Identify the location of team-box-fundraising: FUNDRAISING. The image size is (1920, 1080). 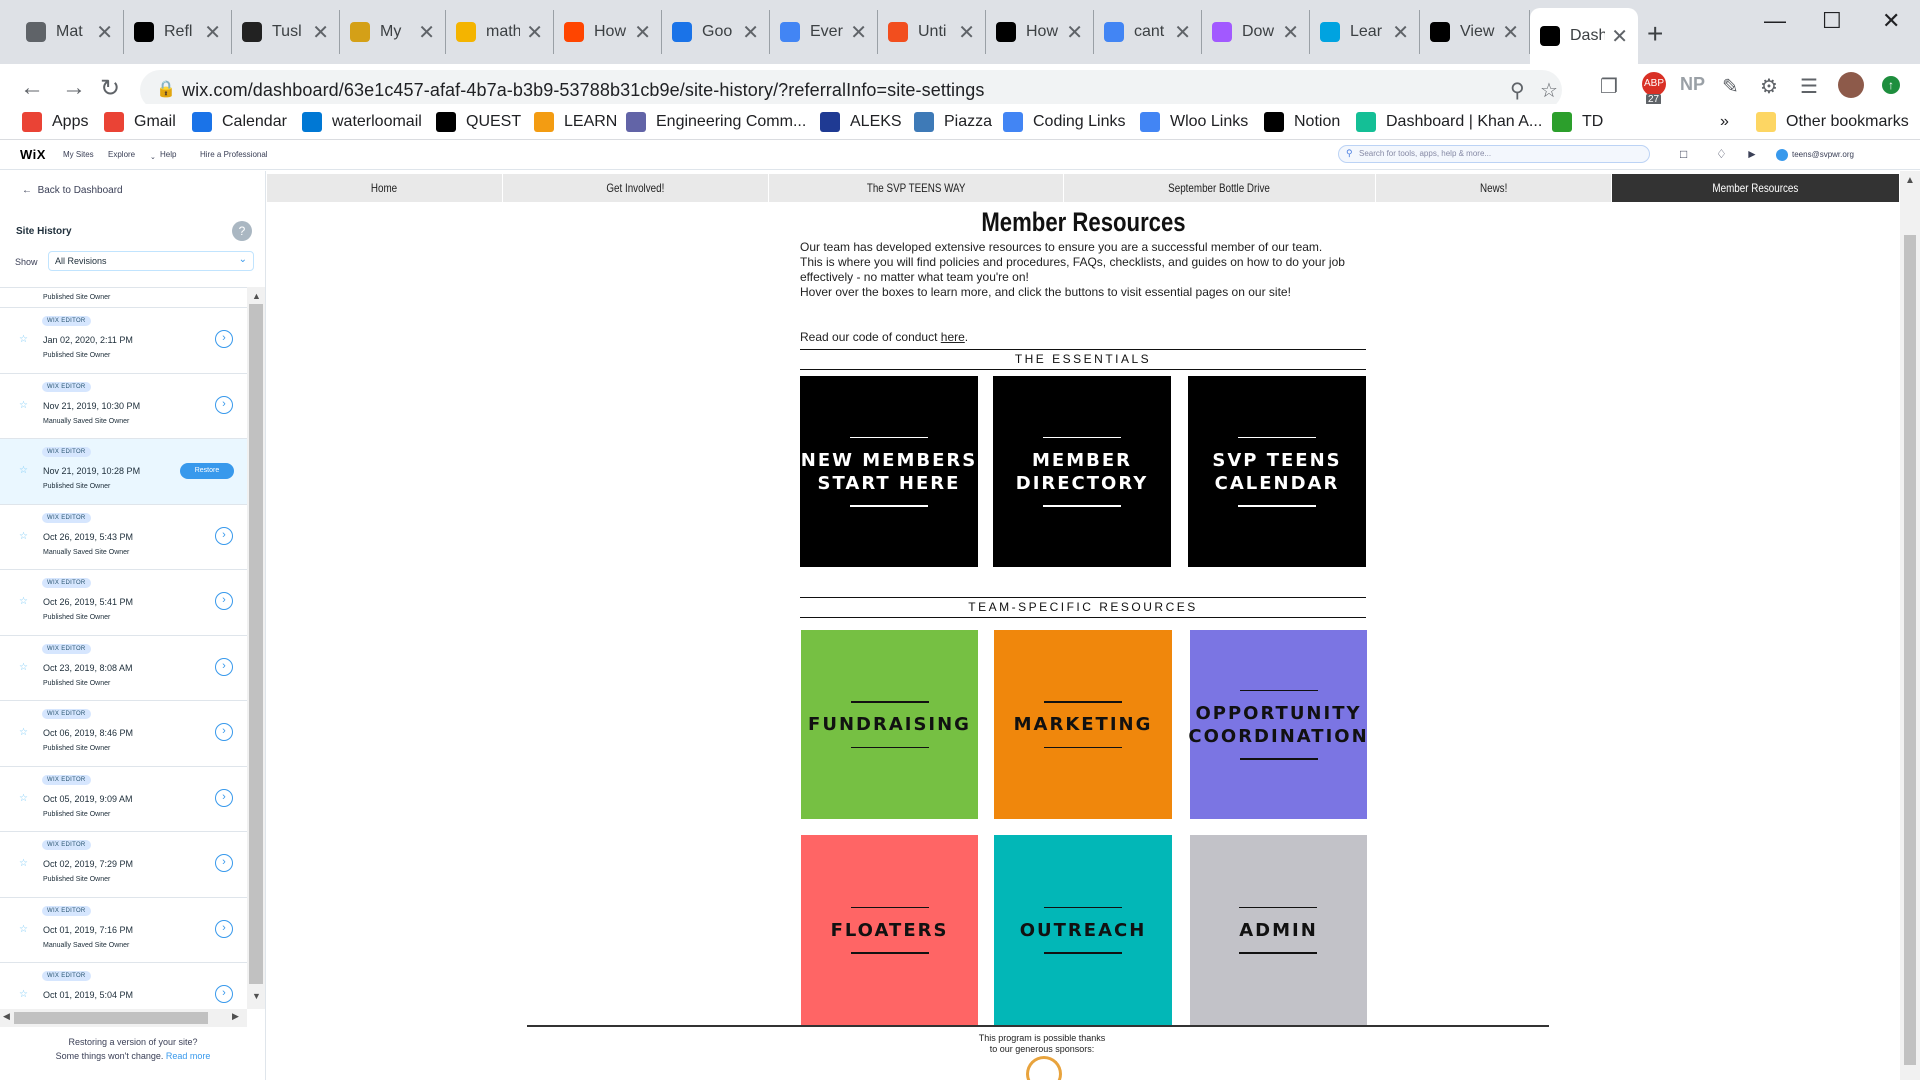
(889, 724).